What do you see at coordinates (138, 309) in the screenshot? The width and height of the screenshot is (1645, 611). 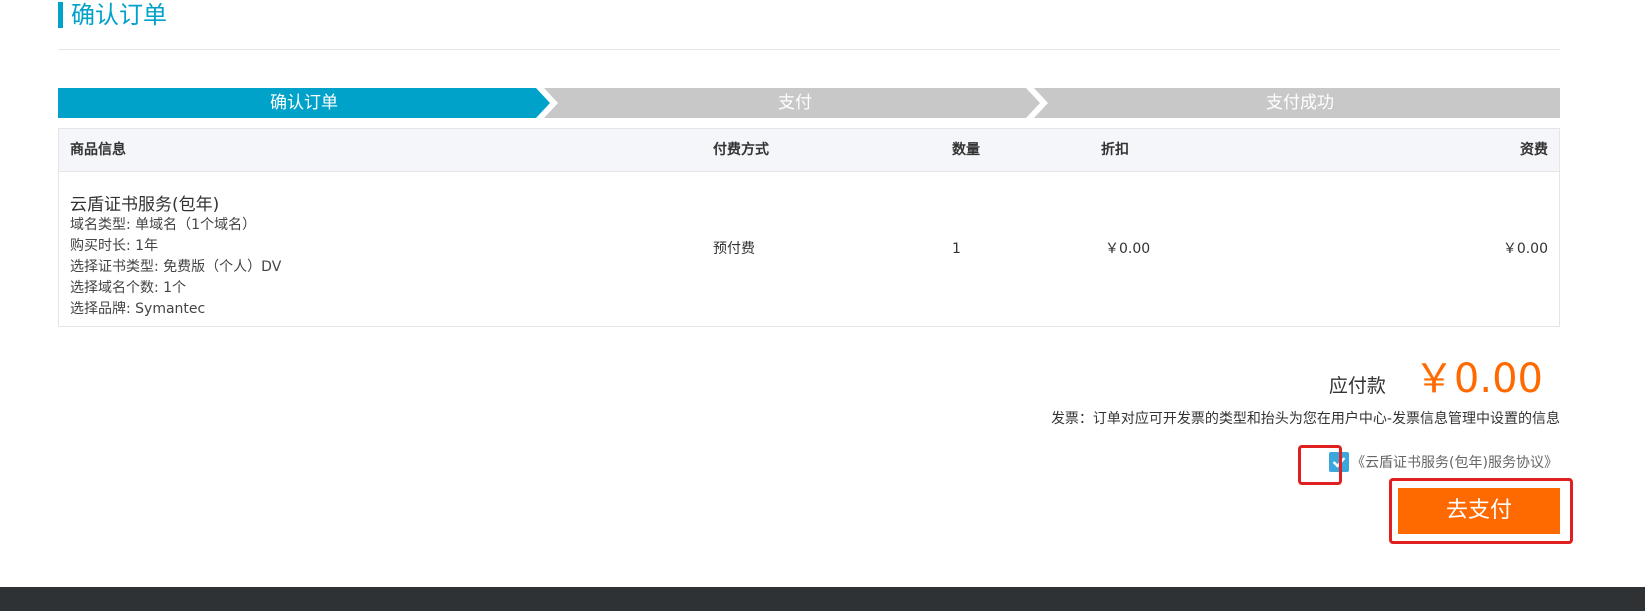 I see `product-attr-brand: 选择品牌: Symantec` at bounding box center [138, 309].